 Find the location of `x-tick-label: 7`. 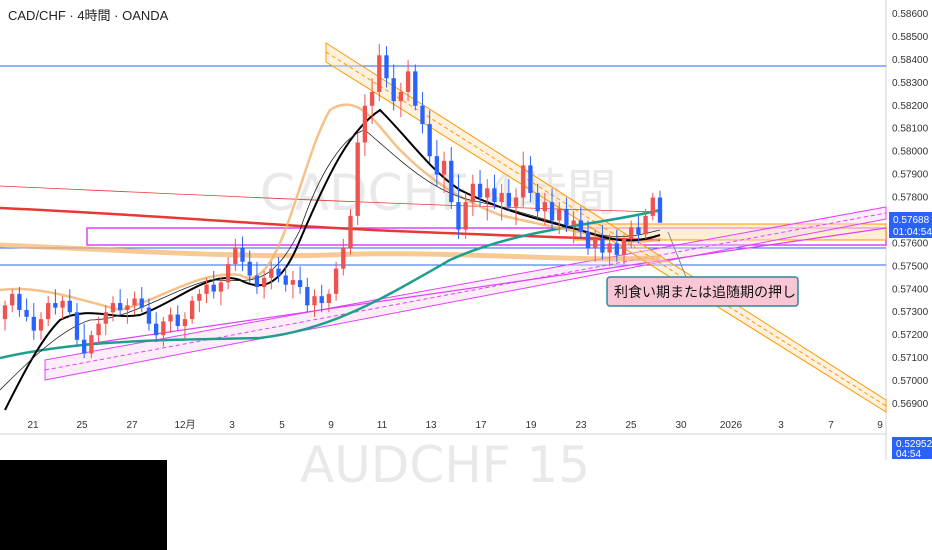

x-tick-label: 7 is located at coordinates (831, 425).